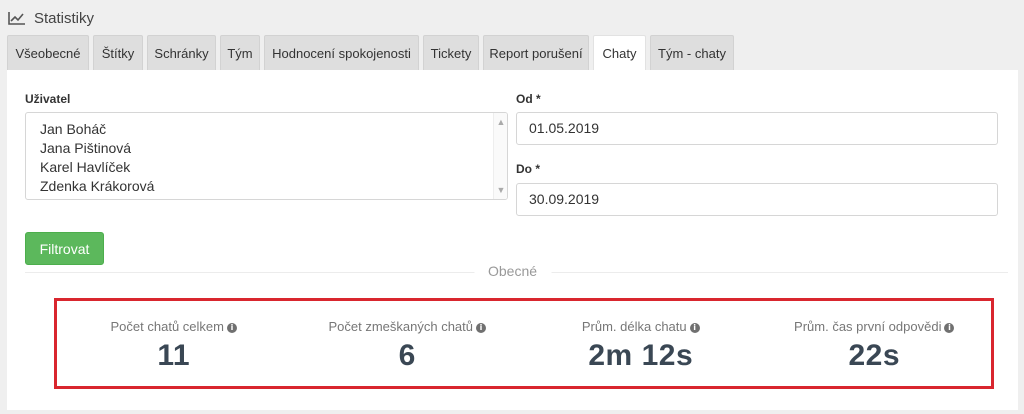 This screenshot has width=1024, height=414. What do you see at coordinates (407, 355) in the screenshot?
I see `stat-value: 6` at bounding box center [407, 355].